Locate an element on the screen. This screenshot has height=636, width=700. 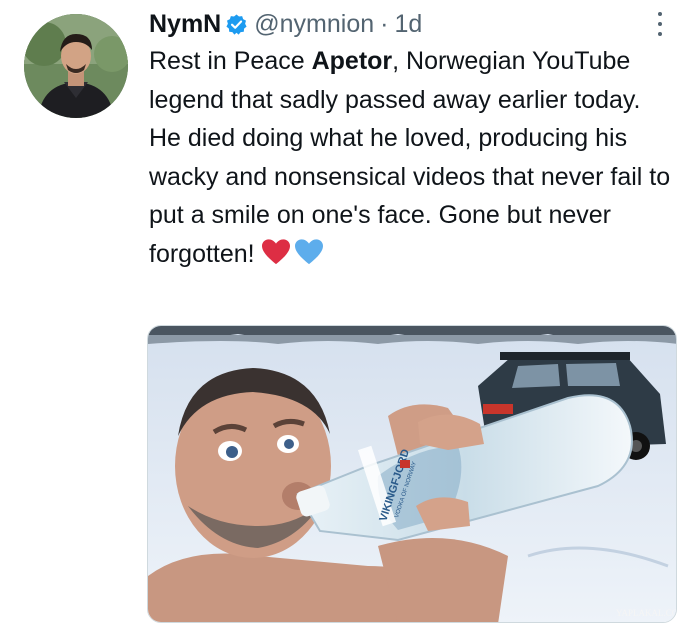
red-heart-icon is located at coordinates (275, 251).